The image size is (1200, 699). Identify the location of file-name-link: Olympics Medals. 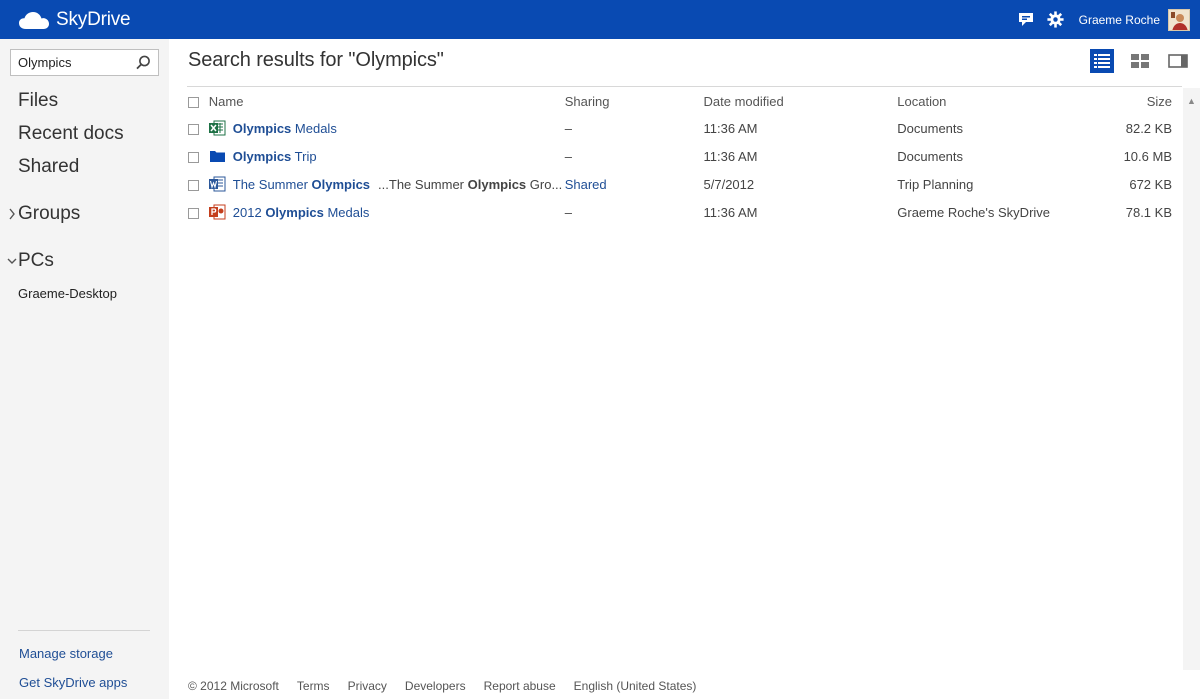
(285, 128).